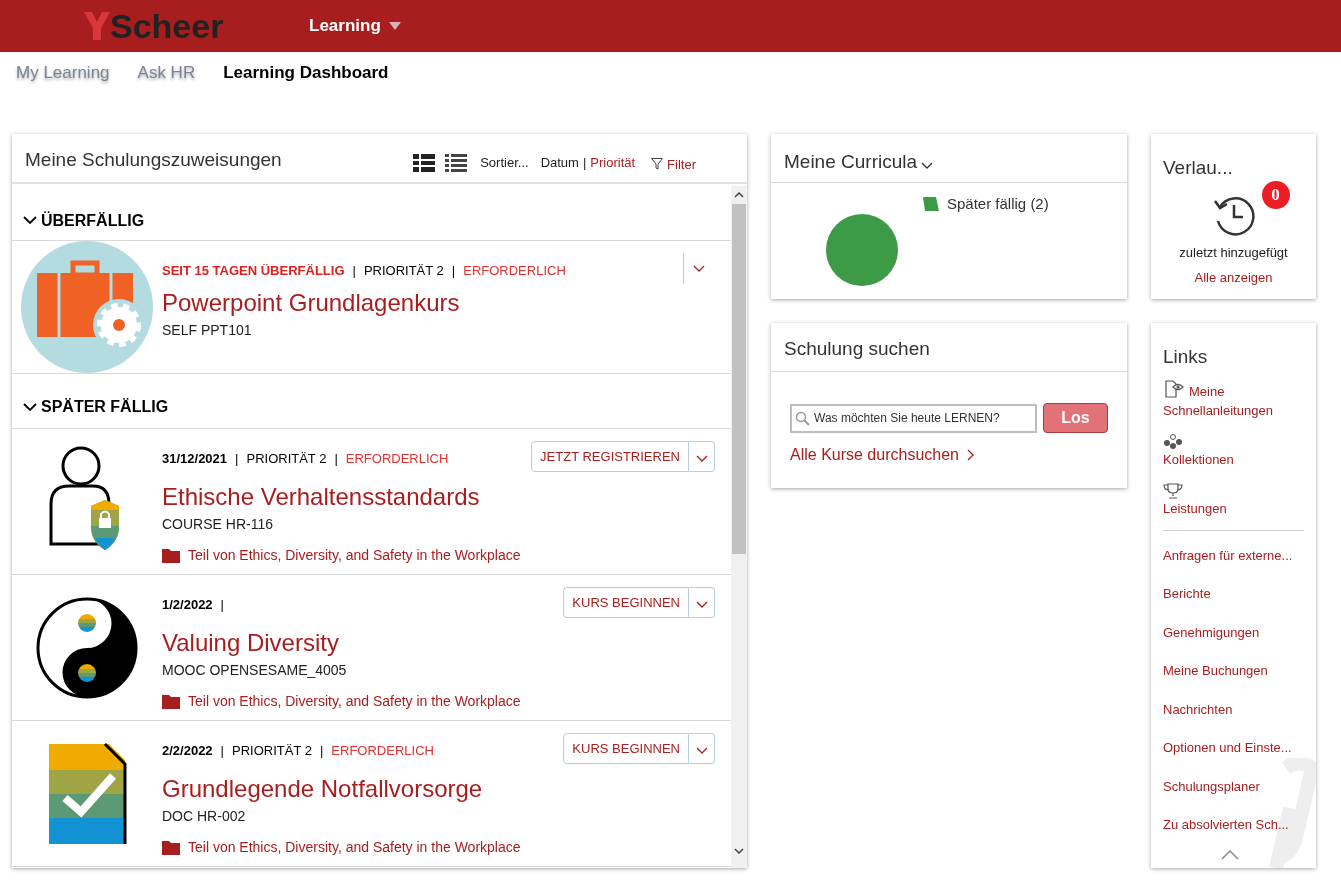 Image resolution: width=1341 pixels, height=891 pixels. I want to click on briefcase-gear-icon, so click(87, 307).